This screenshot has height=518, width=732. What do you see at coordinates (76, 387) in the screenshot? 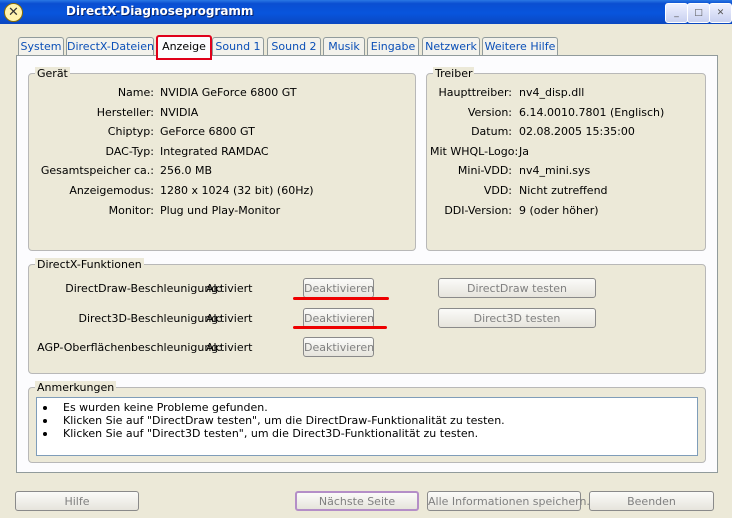
I see `notes-title: Anmerkungen` at bounding box center [76, 387].